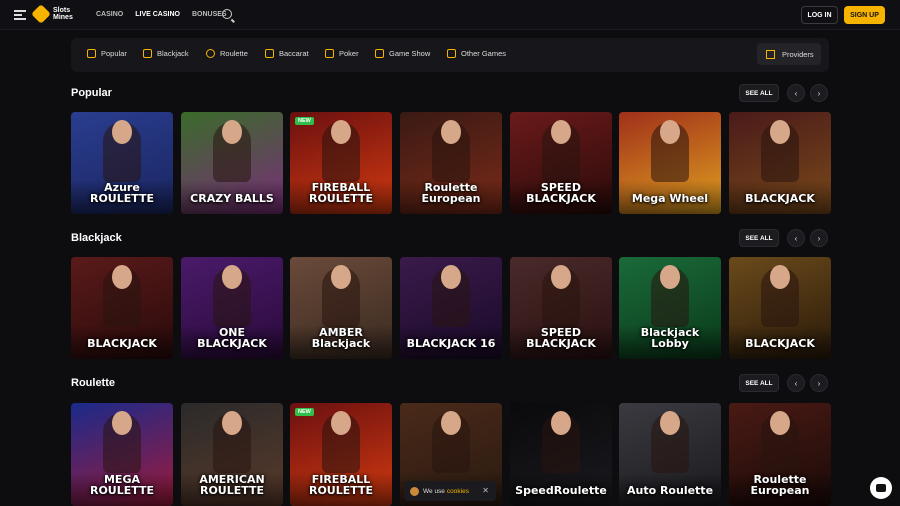 The width and height of the screenshot is (900, 506). Describe the element at coordinates (287, 53) in the screenshot. I see `category-baccarat: Baccarat` at that location.